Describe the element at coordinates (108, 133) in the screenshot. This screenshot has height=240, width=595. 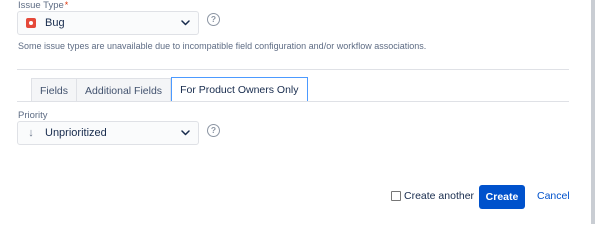
I see `priority-select: ↓ Unprioritized` at that location.